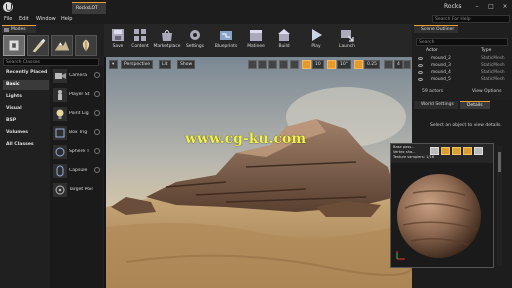  Describe the element at coordinates (284, 46) in the screenshot. I see `build-button-label: Build` at that location.